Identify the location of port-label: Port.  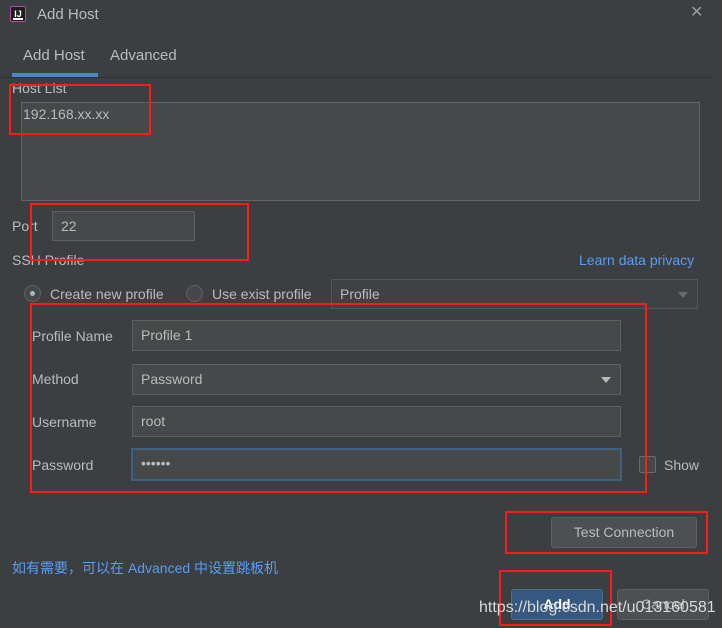
(25, 226).